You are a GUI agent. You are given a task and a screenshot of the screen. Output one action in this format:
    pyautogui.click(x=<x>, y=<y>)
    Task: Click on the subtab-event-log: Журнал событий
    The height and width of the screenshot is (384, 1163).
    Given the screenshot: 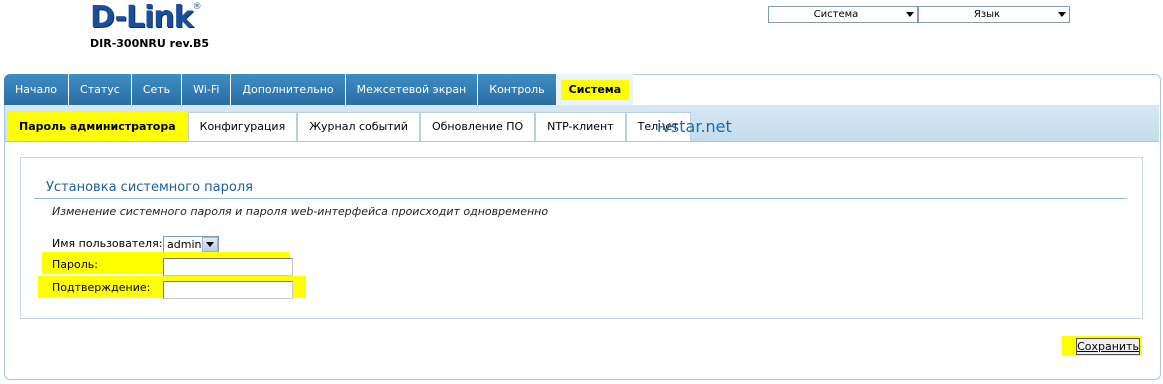 What is the action you would take?
    pyautogui.click(x=358, y=126)
    